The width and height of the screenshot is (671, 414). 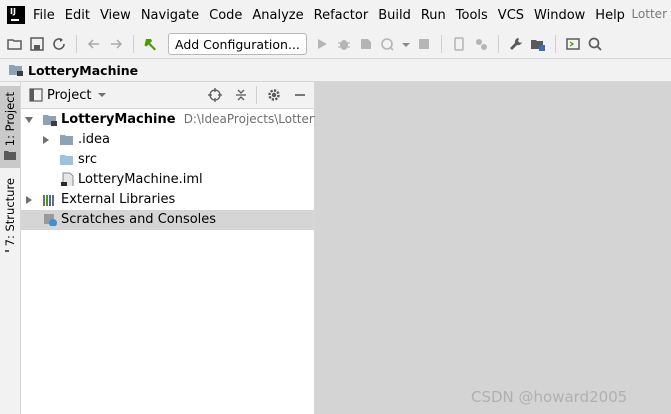 What do you see at coordinates (241, 95) in the screenshot?
I see `collapse-all-icon` at bounding box center [241, 95].